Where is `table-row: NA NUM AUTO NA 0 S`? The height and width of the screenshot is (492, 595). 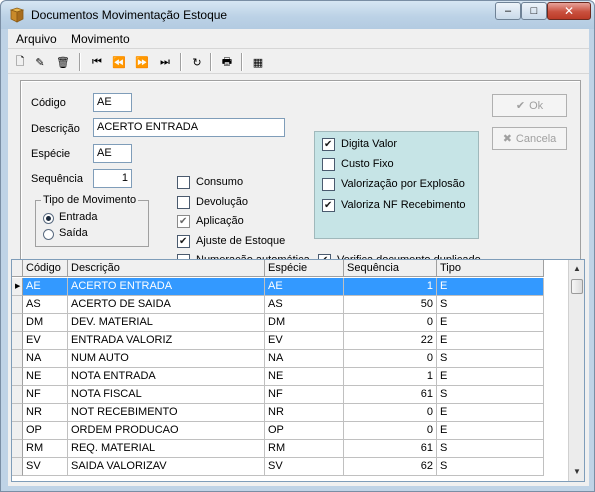
table-row: NA NUM AUTO NA 0 S is located at coordinates (289, 359).